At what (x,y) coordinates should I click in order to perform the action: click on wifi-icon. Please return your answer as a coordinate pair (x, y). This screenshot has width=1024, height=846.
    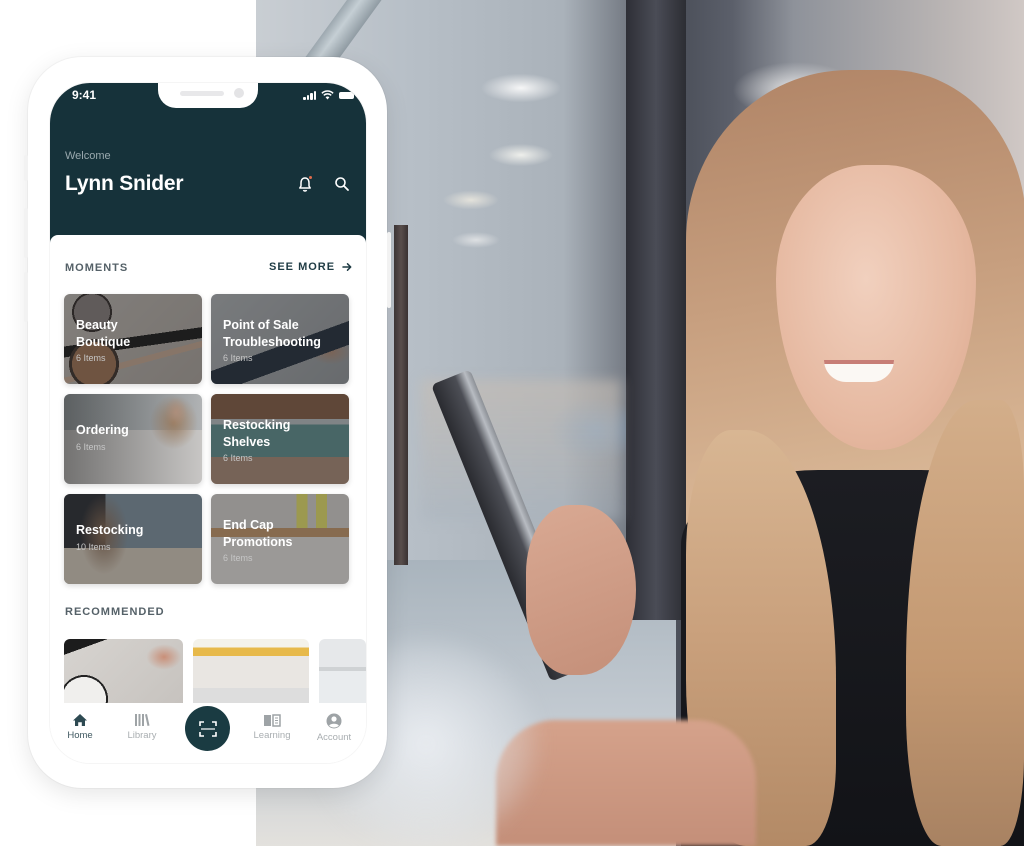
    Looking at the image, I should click on (327, 95).